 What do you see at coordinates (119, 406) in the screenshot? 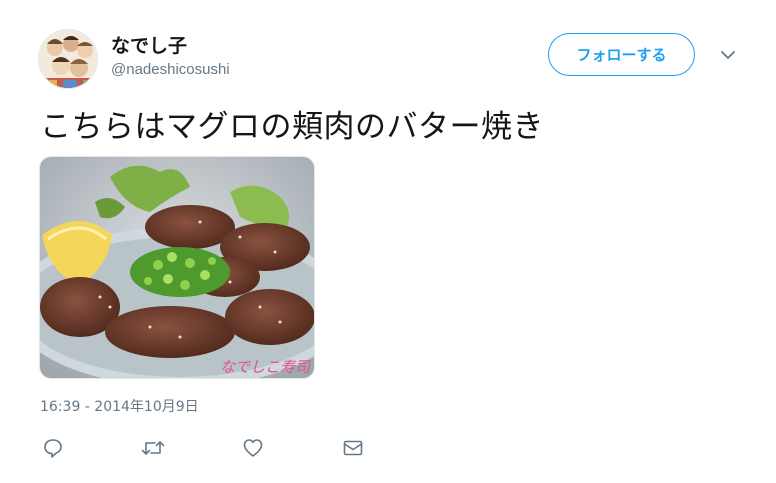
I see `tweet-timestamp: 16:39 - 2014年10月9日` at bounding box center [119, 406].